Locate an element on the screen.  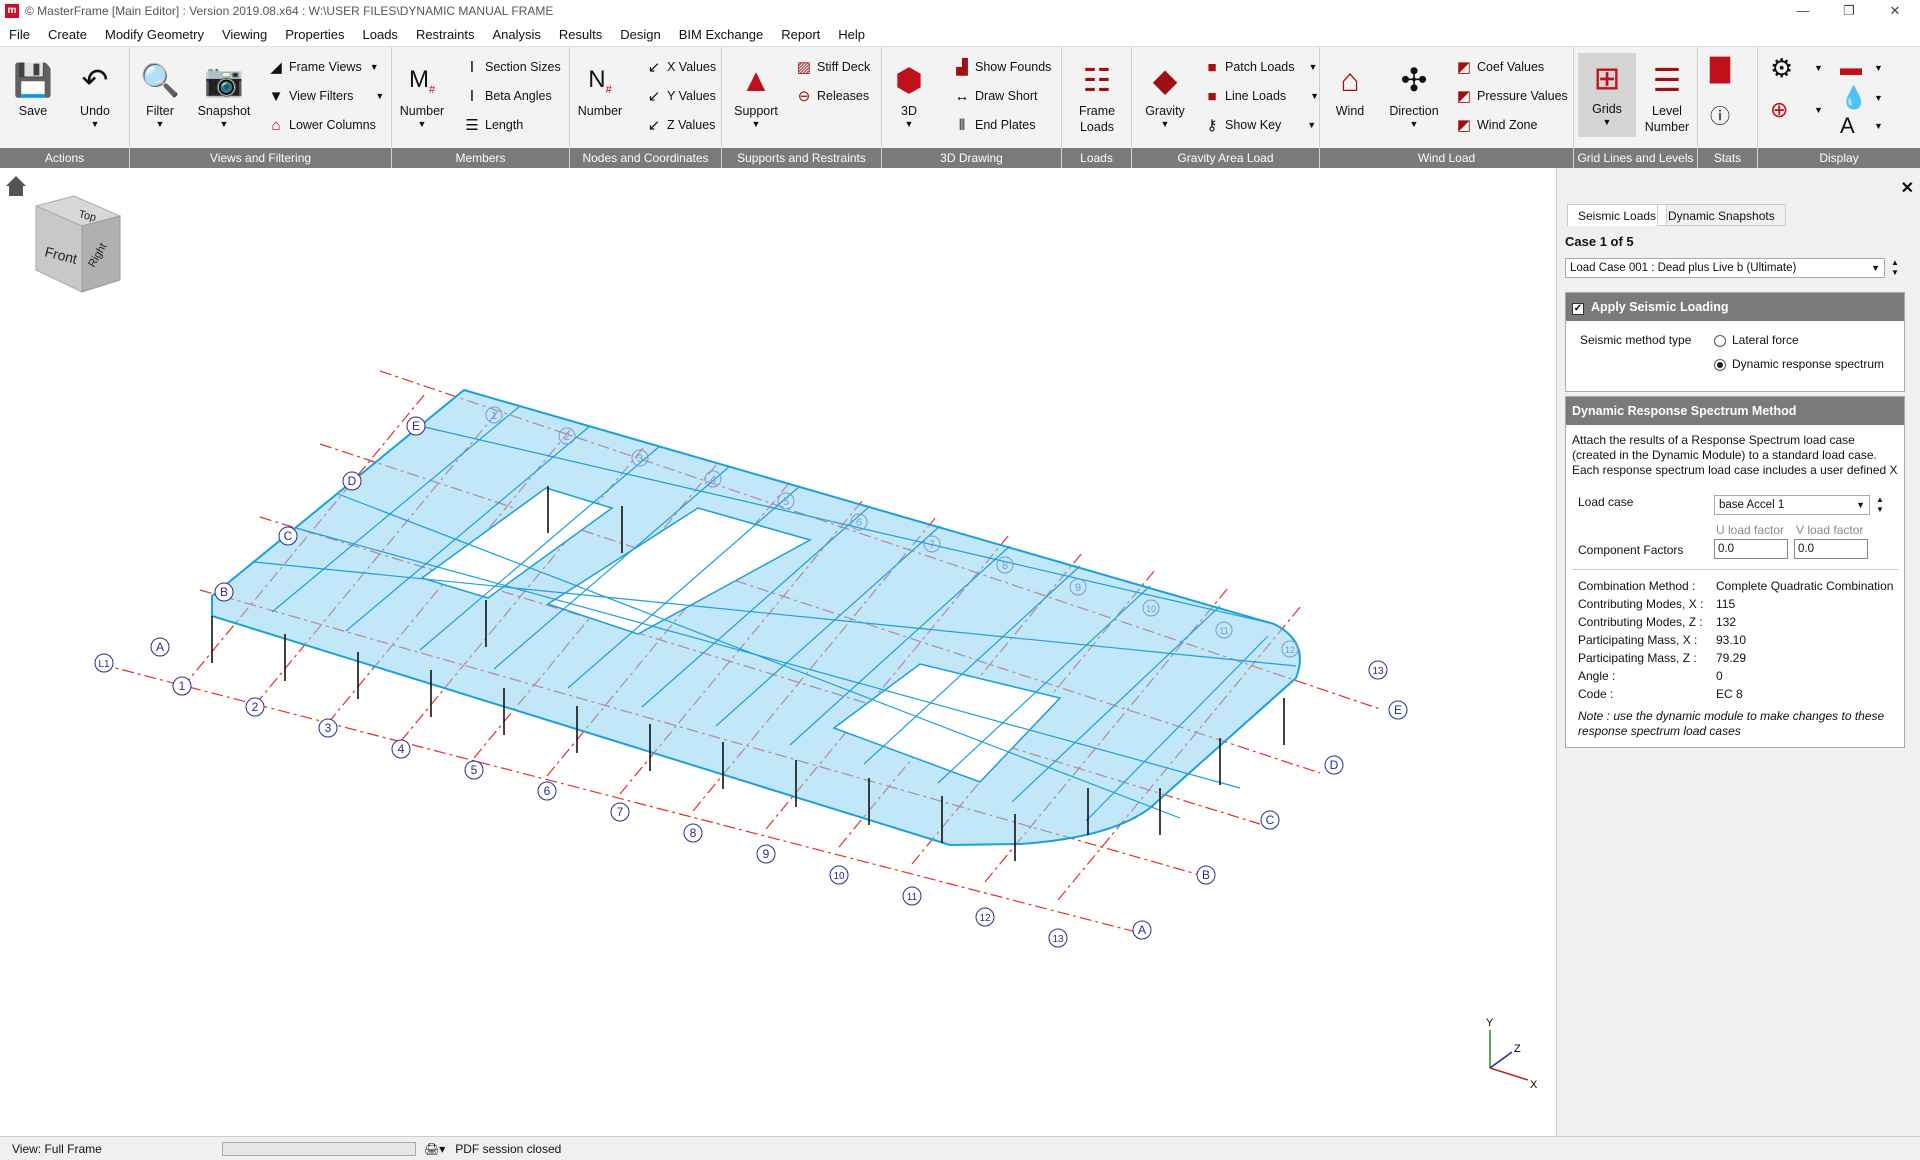
menu-properties: Properties is located at coordinates (314, 34).